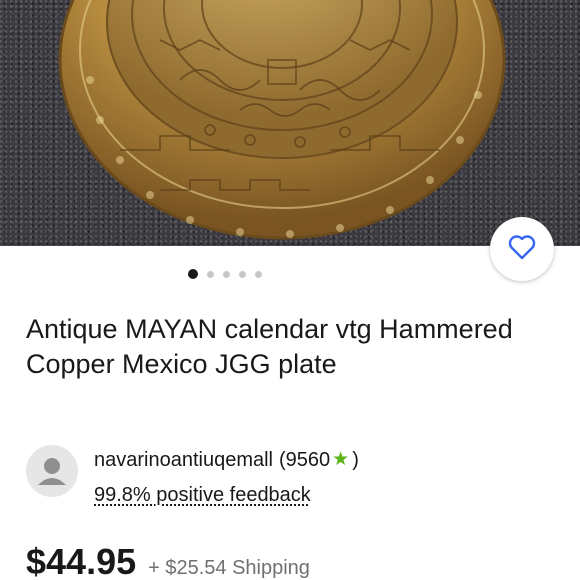 Image resolution: width=580 pixels, height=580 pixels. I want to click on positive-feedback-link: 99.8% positive feedback, so click(226, 495).